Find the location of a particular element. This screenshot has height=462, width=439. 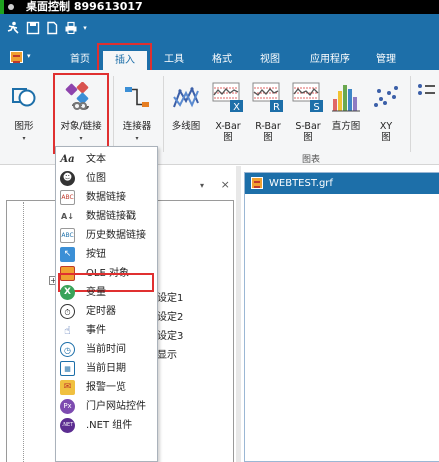

customize-dropdown-icon: ▾ is located at coordinates (85, 28).